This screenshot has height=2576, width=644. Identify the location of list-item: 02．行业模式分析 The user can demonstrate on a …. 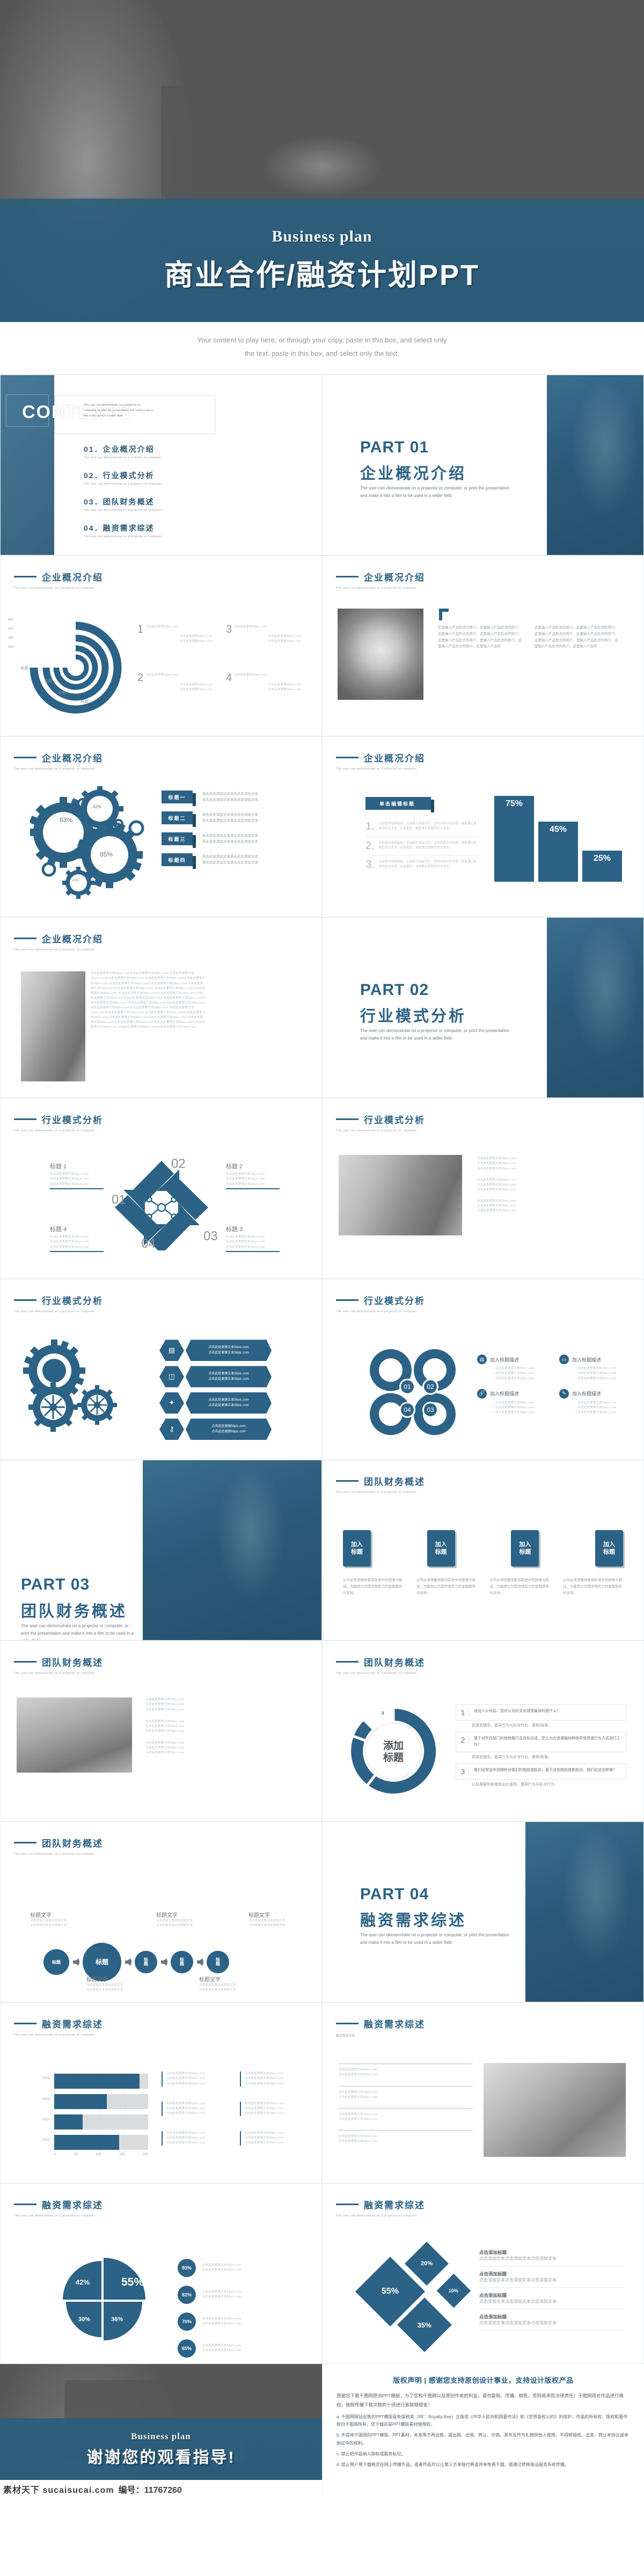
(123, 478).